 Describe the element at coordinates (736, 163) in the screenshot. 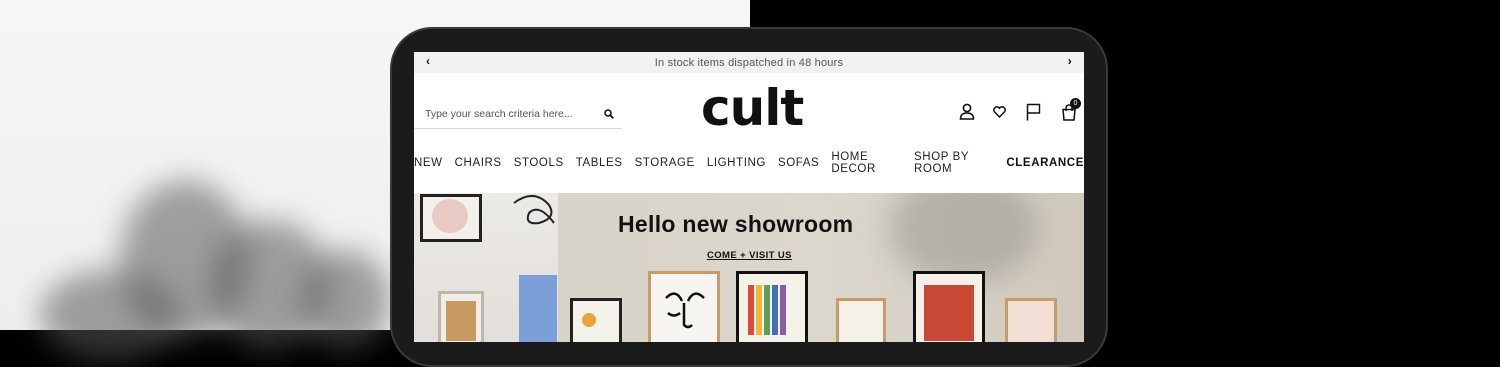

I see `nav-item-lighting: LIGHTING` at that location.